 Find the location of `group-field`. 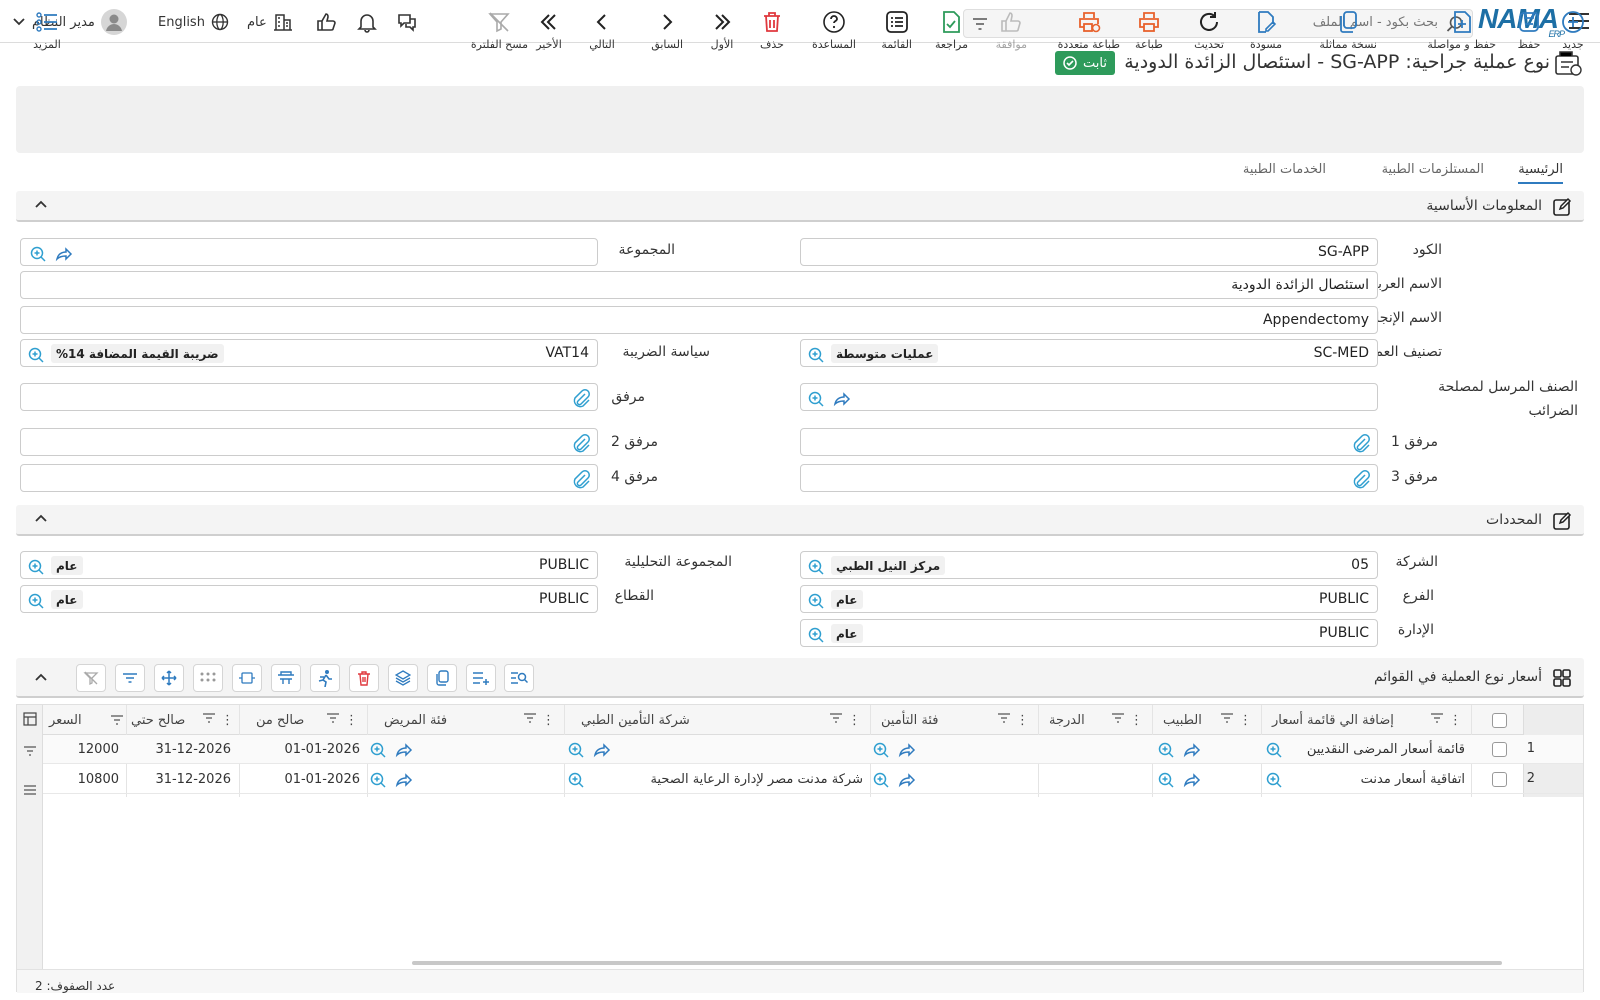

group-field is located at coordinates (309, 252).